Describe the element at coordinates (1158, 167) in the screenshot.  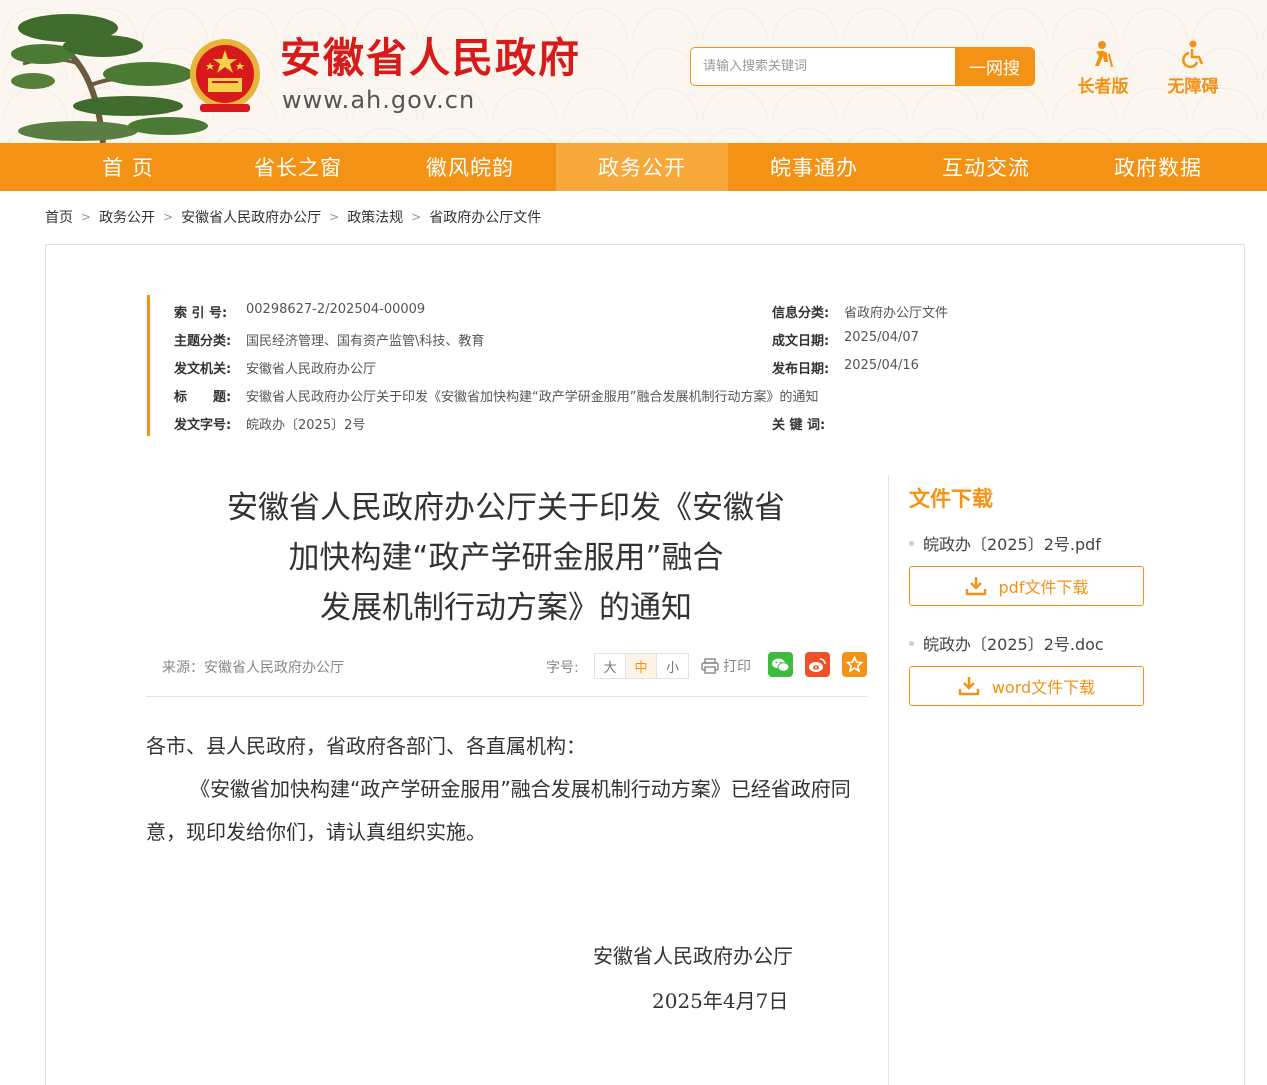
I see `nav-item-gov-data: 政府数据` at that location.